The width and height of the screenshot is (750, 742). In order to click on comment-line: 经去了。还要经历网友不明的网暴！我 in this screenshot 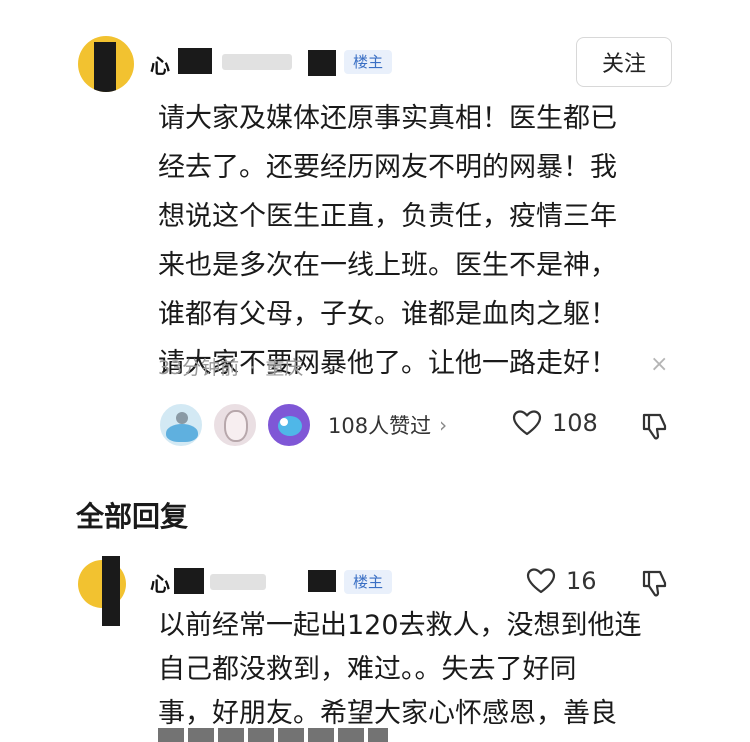, I will do `click(387, 167)`.